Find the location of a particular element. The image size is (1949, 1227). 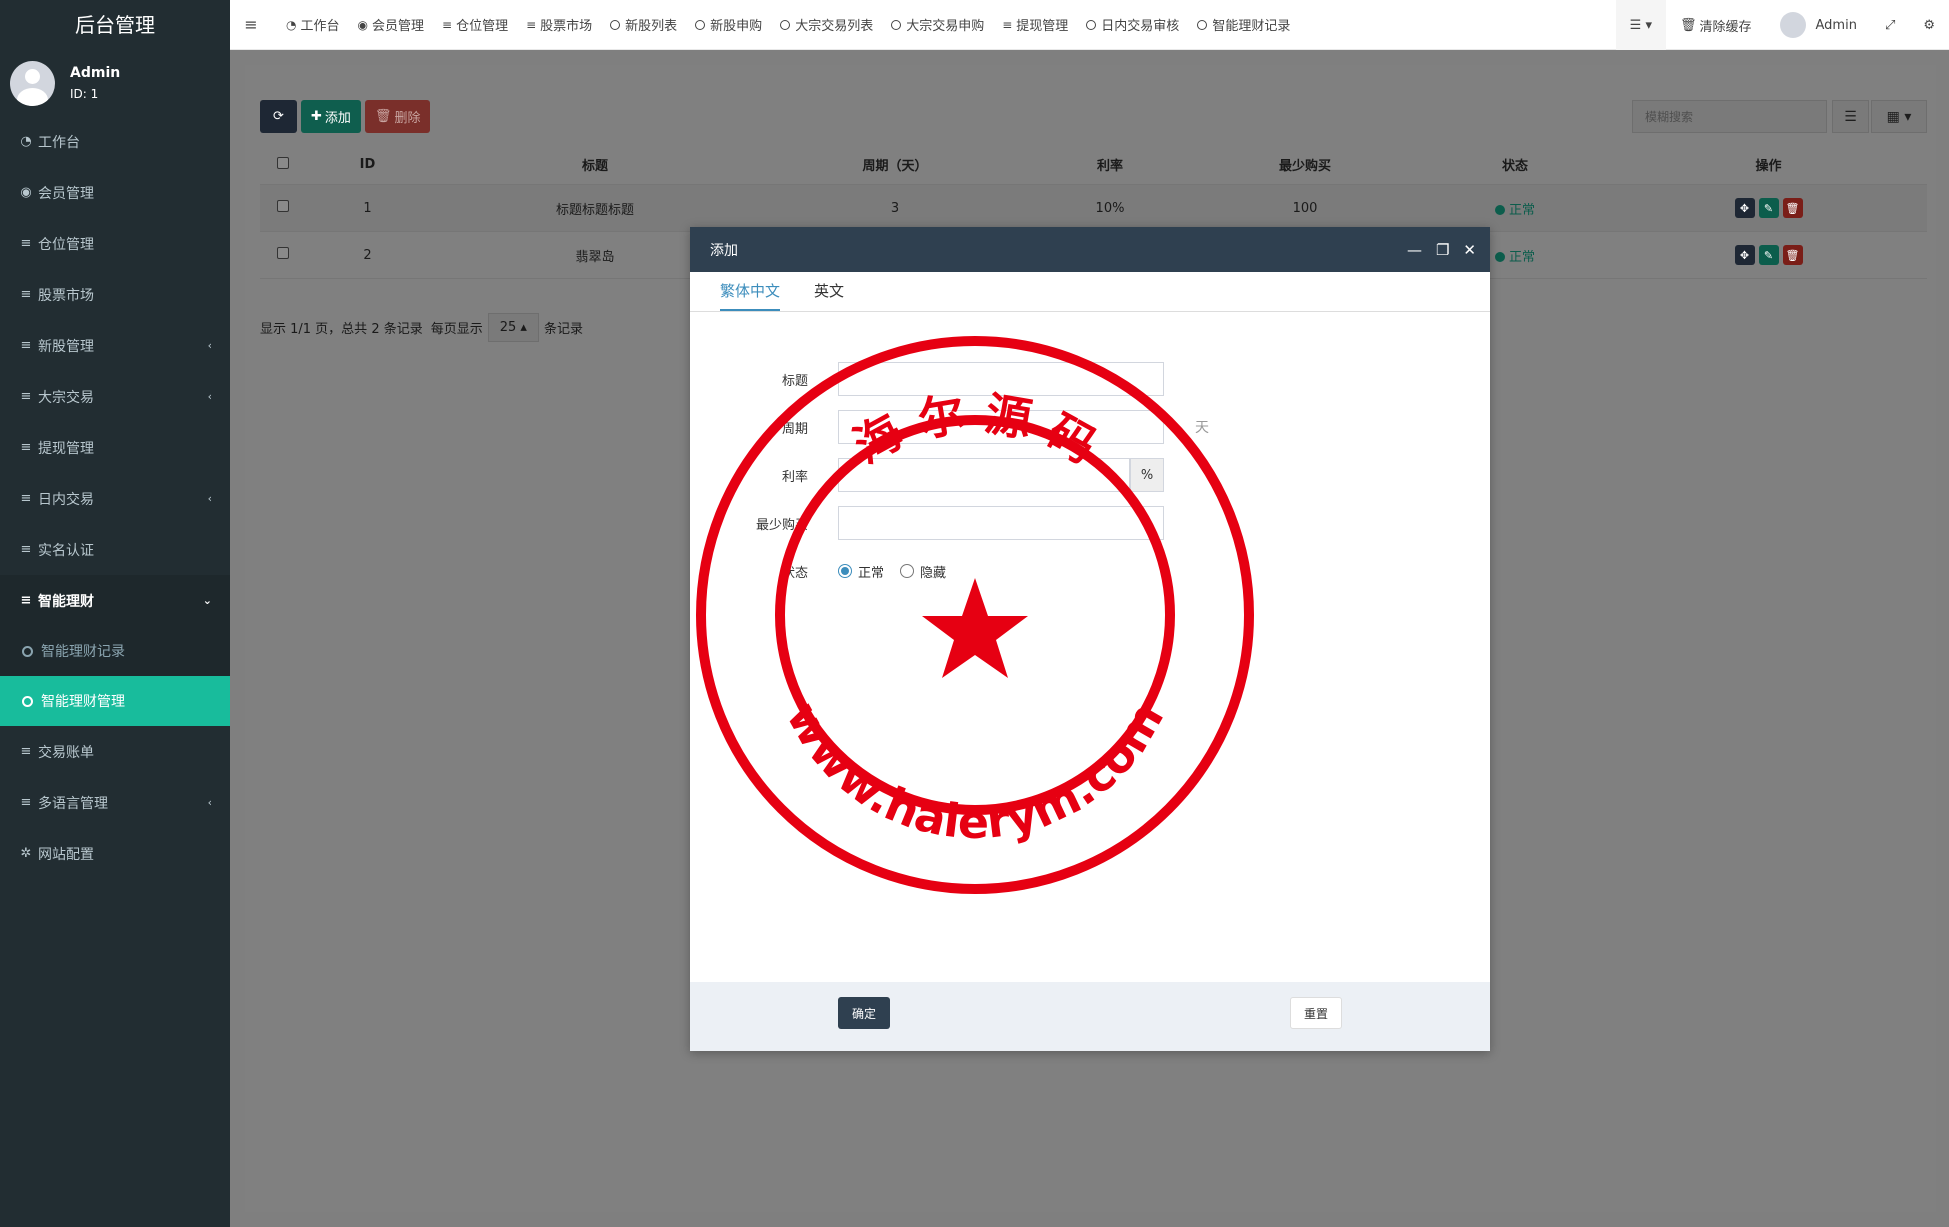

tab-dashboard: ◔ 工作台 is located at coordinates (313, 25).